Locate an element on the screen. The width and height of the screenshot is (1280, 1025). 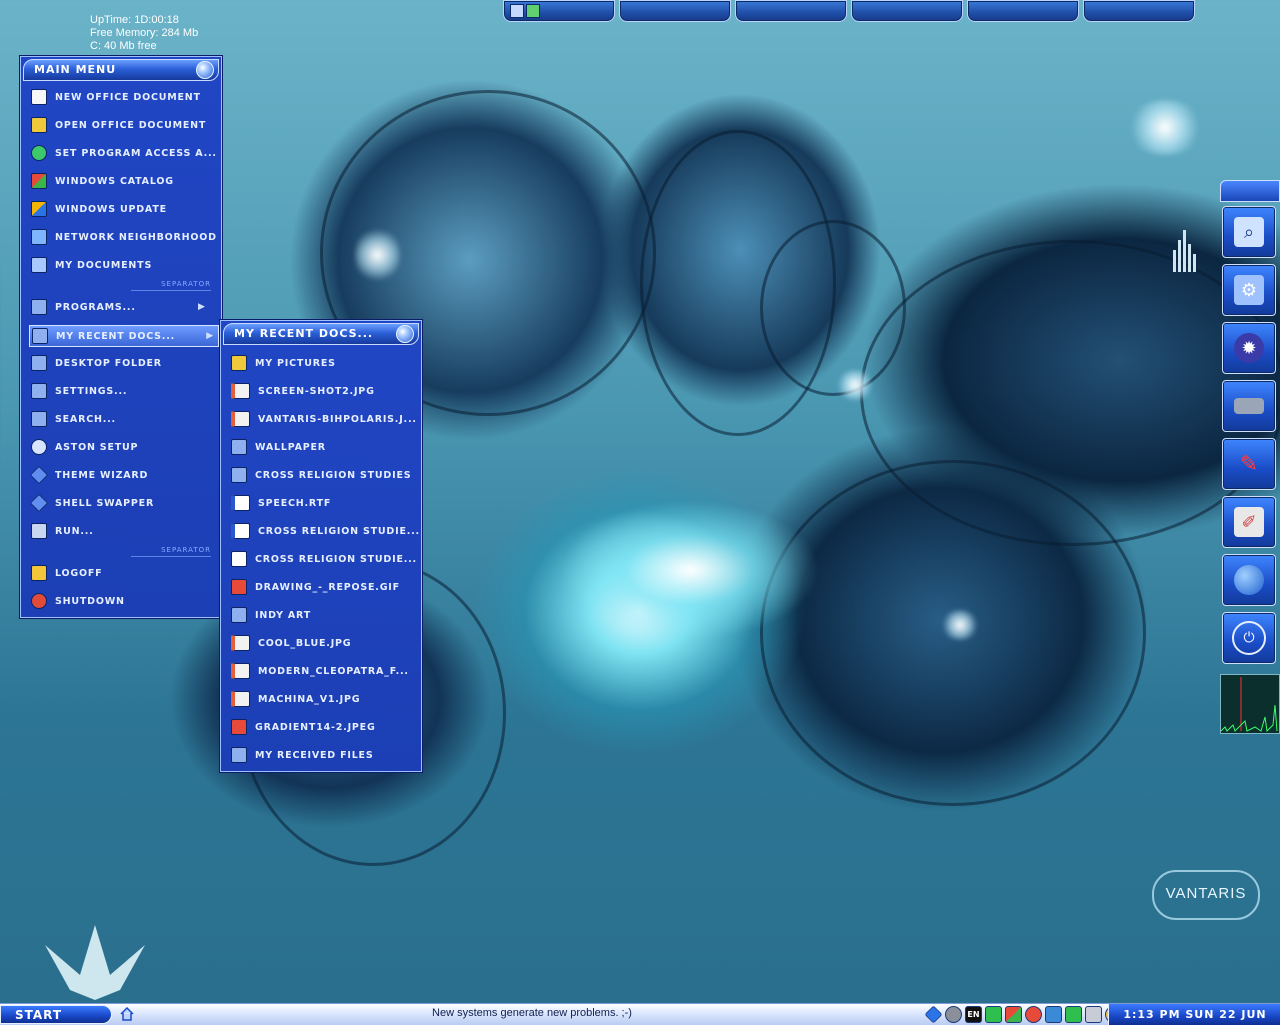
menu-item-my-recent-docs: My Recent Docs... ▶ is located at coordinates (124, 336).